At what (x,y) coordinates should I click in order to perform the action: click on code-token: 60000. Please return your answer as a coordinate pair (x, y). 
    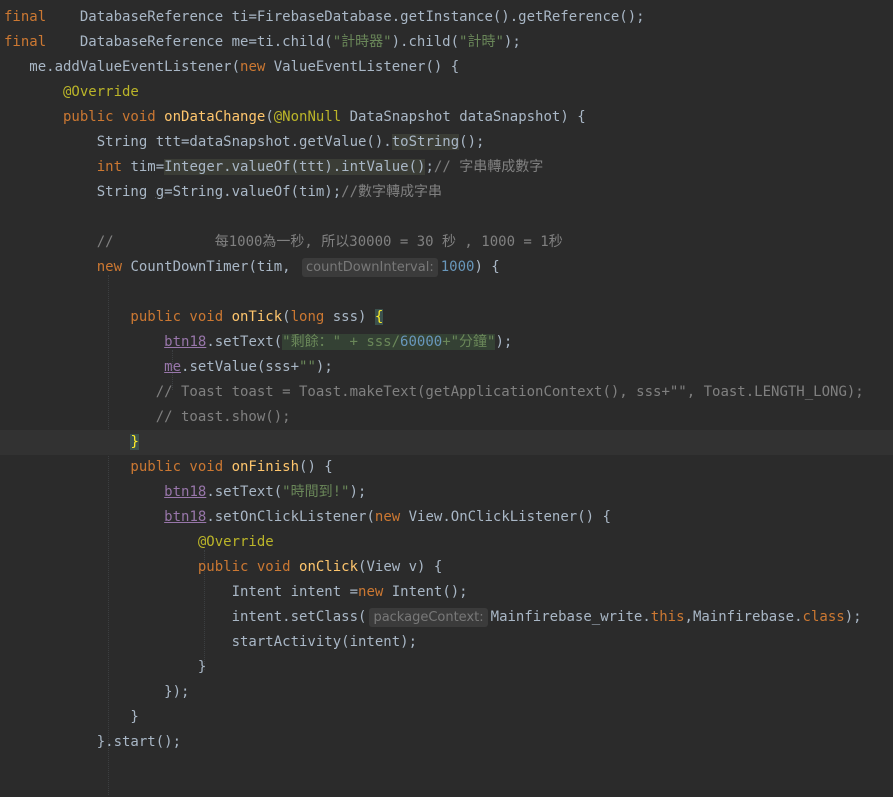
    Looking at the image, I should click on (421, 342).